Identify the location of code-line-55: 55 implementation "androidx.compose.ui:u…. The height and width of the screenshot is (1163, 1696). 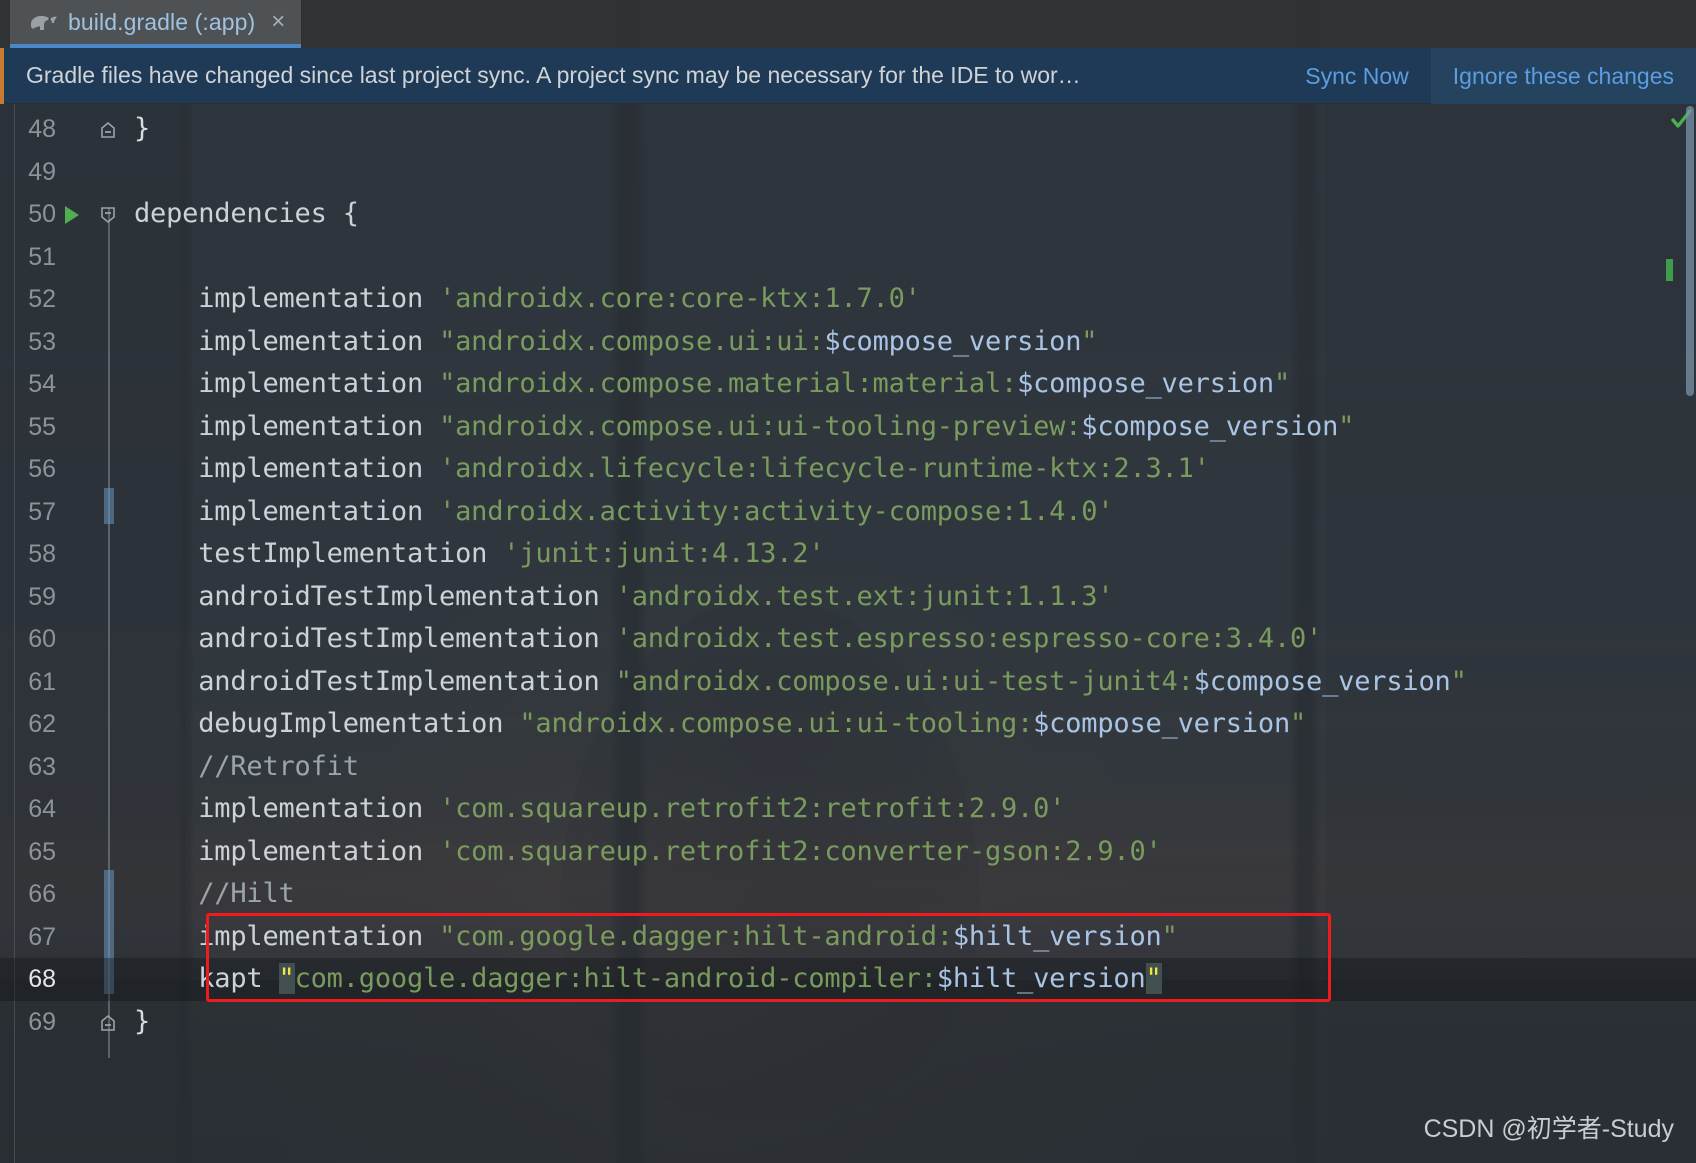
(848, 427).